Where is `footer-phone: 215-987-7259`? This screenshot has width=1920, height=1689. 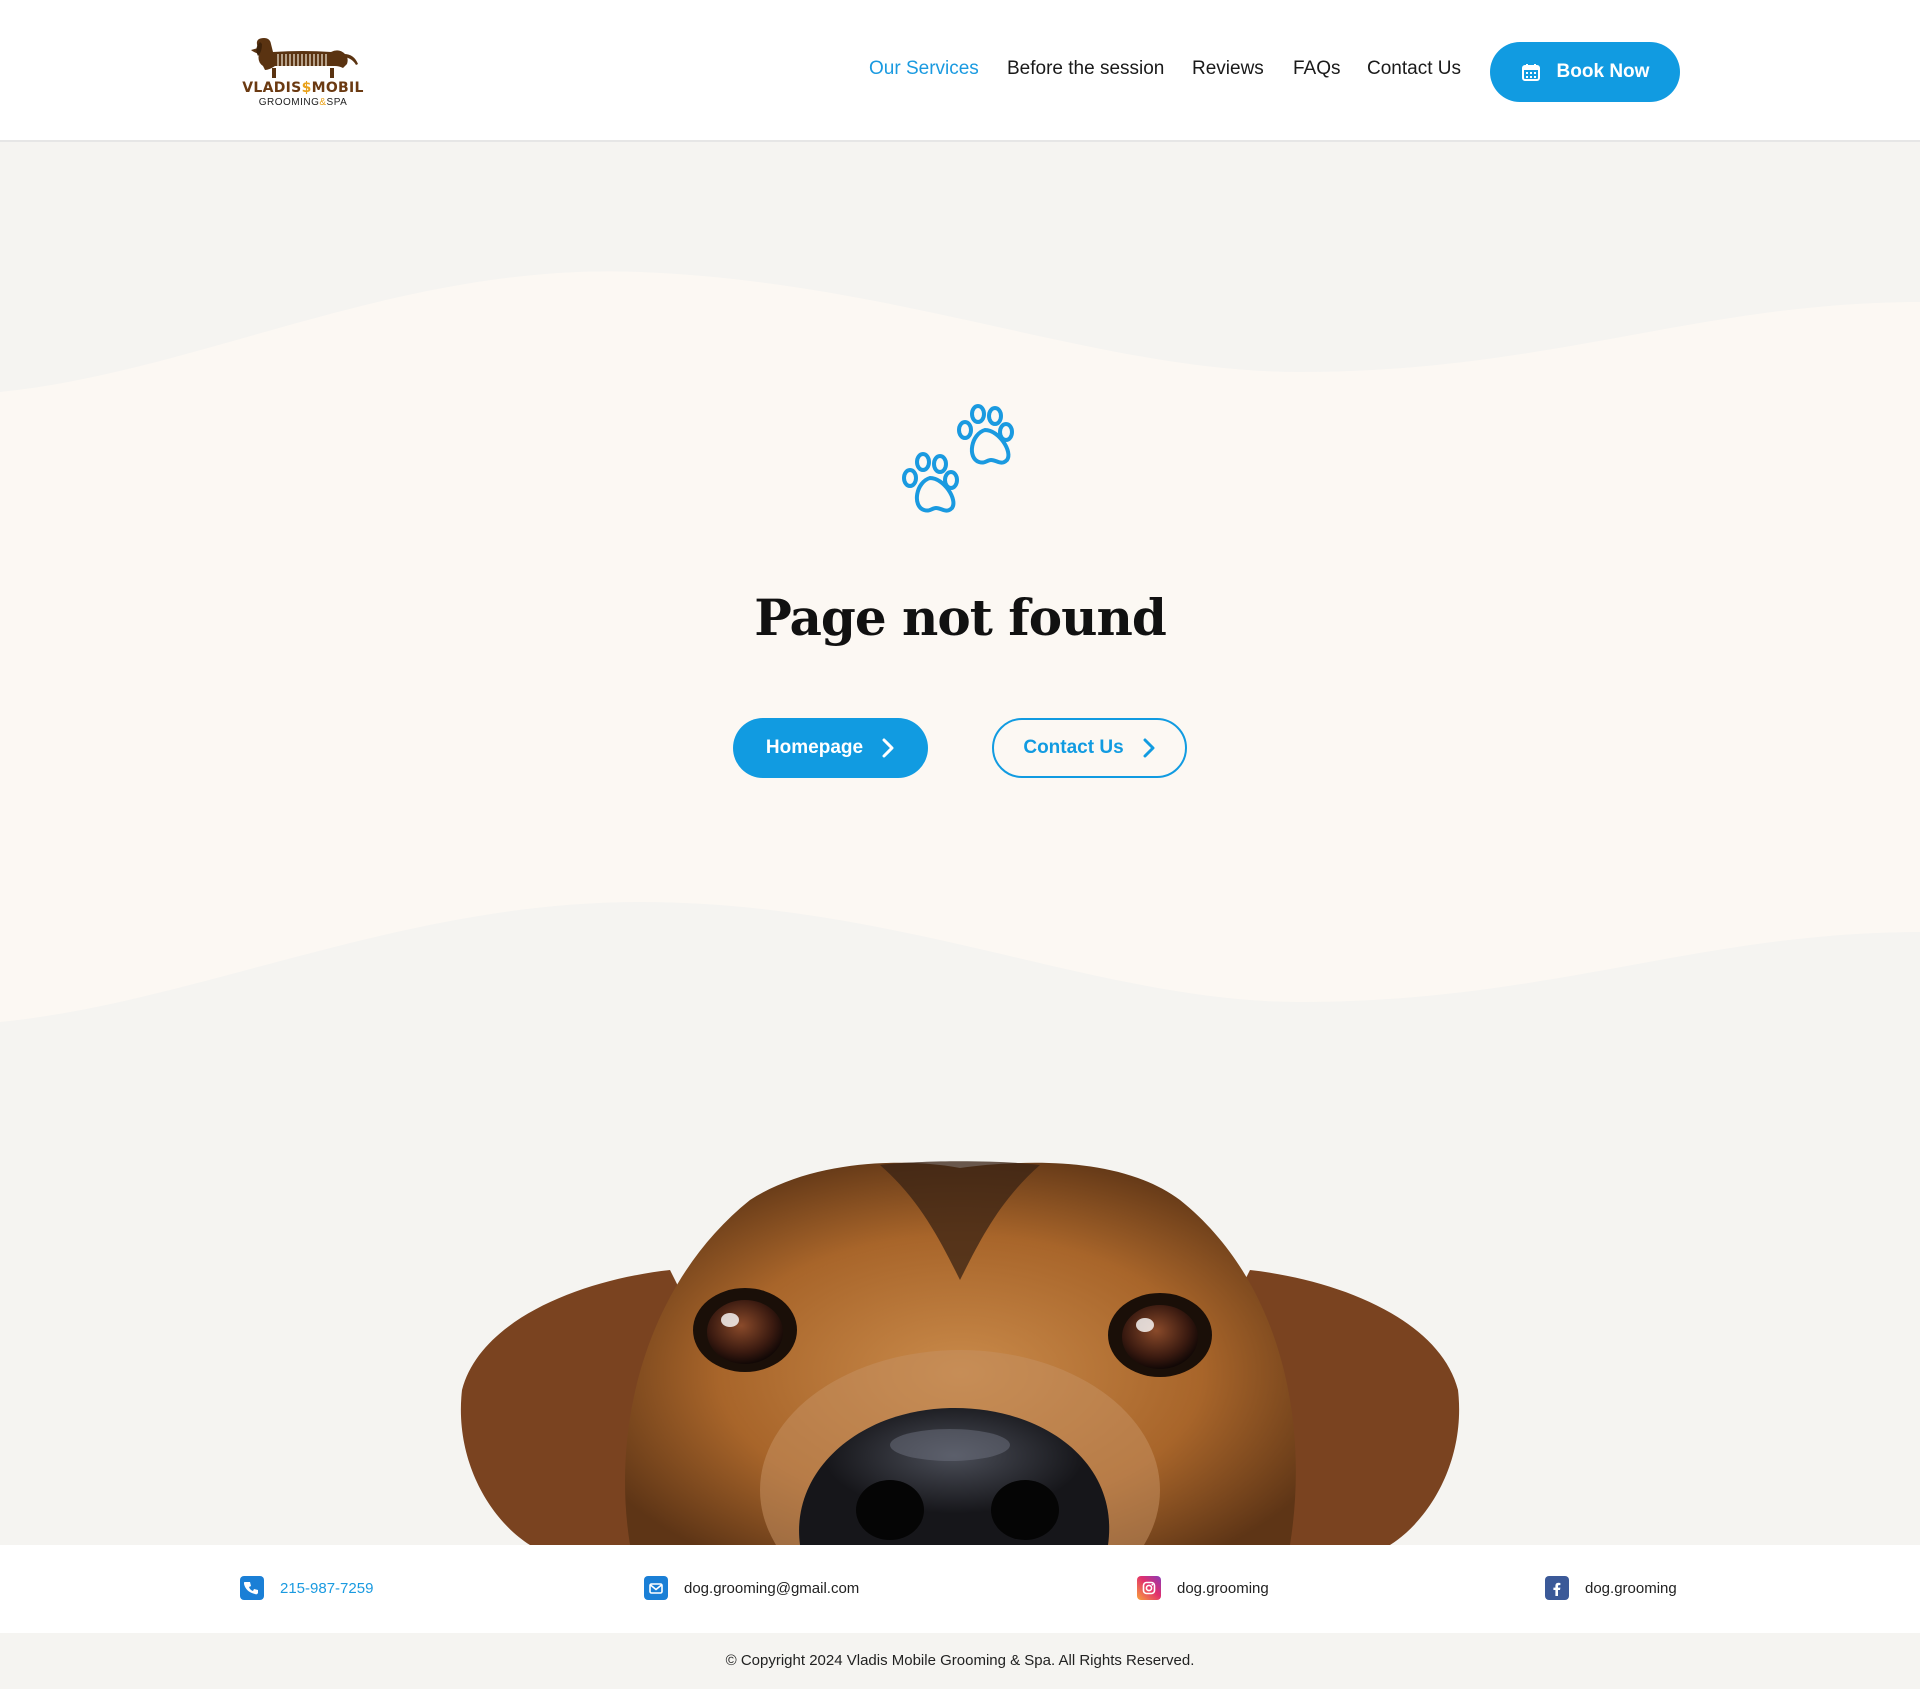 footer-phone: 215-987-7259 is located at coordinates (306, 1588).